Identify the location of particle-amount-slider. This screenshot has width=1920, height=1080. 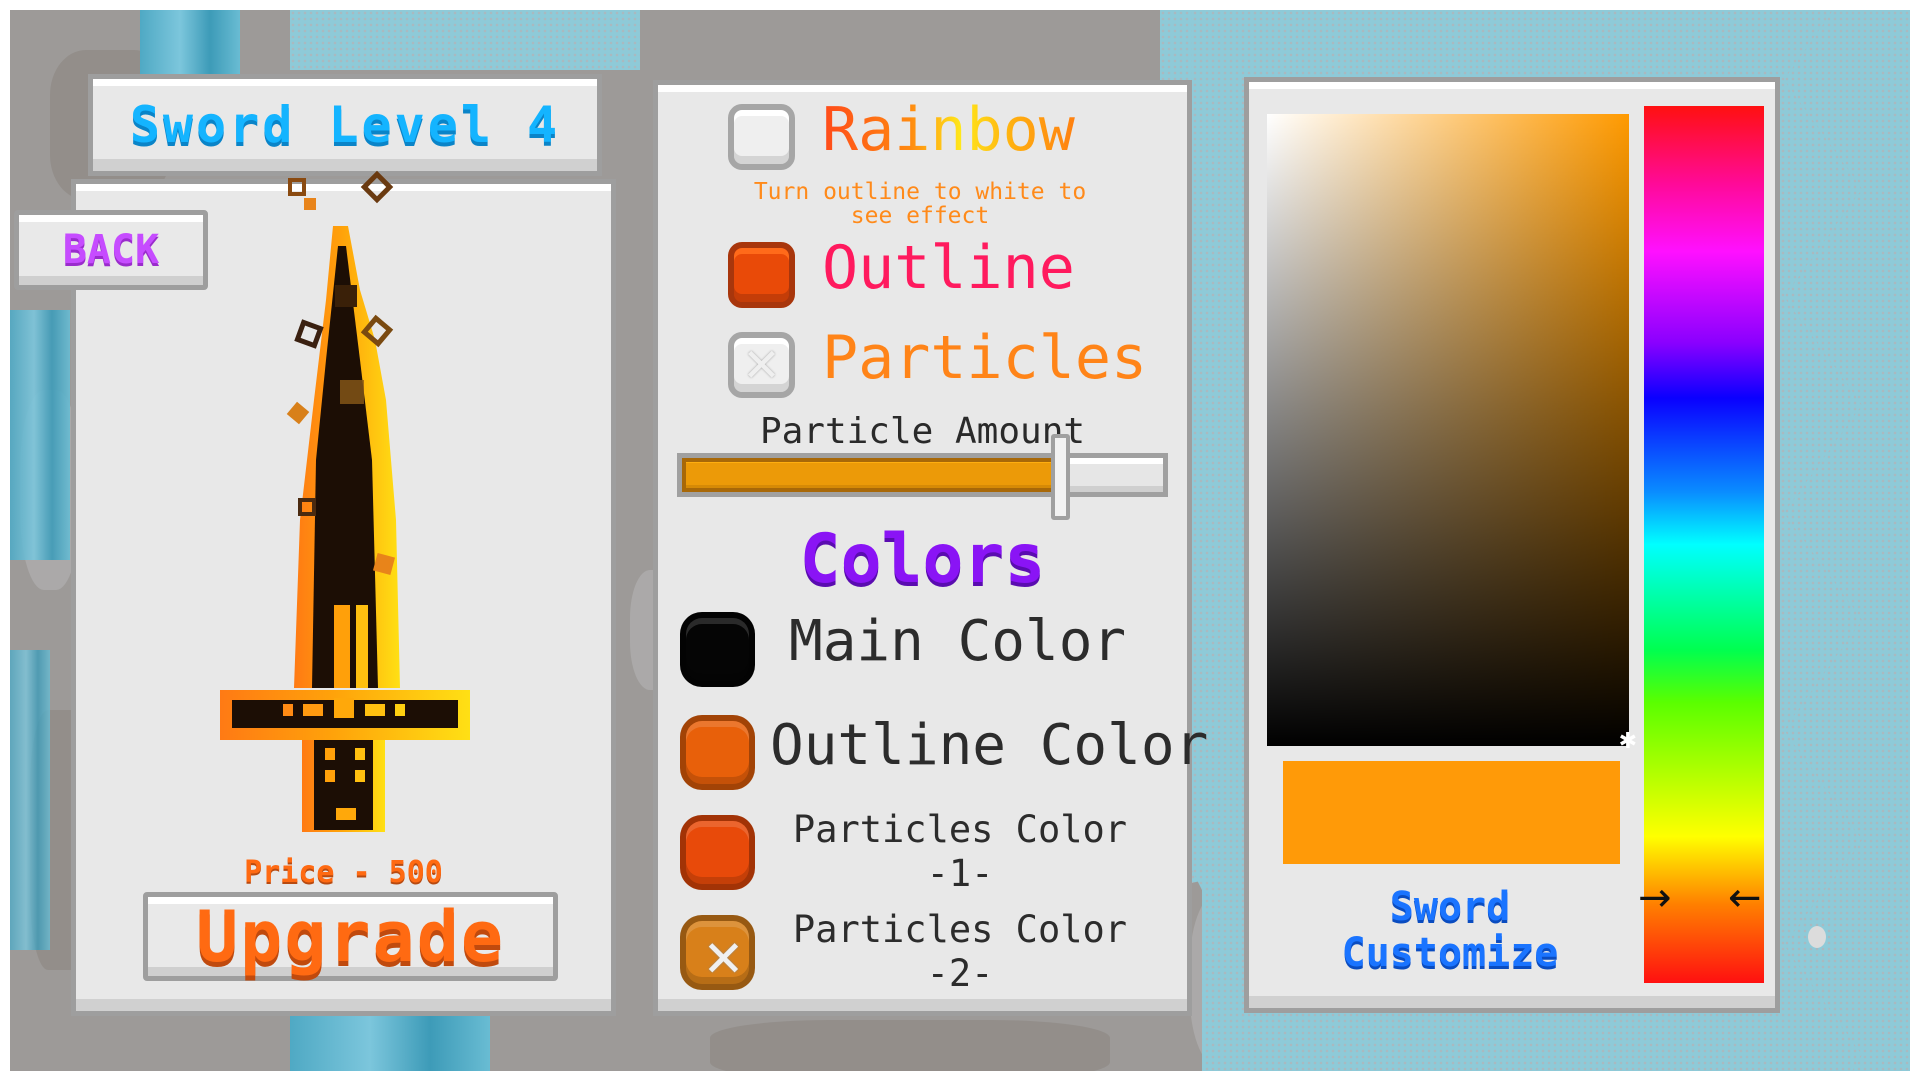
(922, 475).